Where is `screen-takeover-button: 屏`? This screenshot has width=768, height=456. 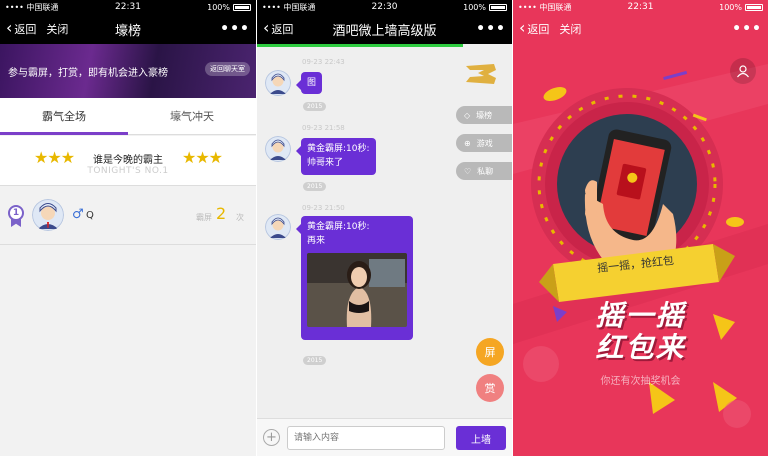
screen-takeover-button: 屏 is located at coordinates (490, 352).